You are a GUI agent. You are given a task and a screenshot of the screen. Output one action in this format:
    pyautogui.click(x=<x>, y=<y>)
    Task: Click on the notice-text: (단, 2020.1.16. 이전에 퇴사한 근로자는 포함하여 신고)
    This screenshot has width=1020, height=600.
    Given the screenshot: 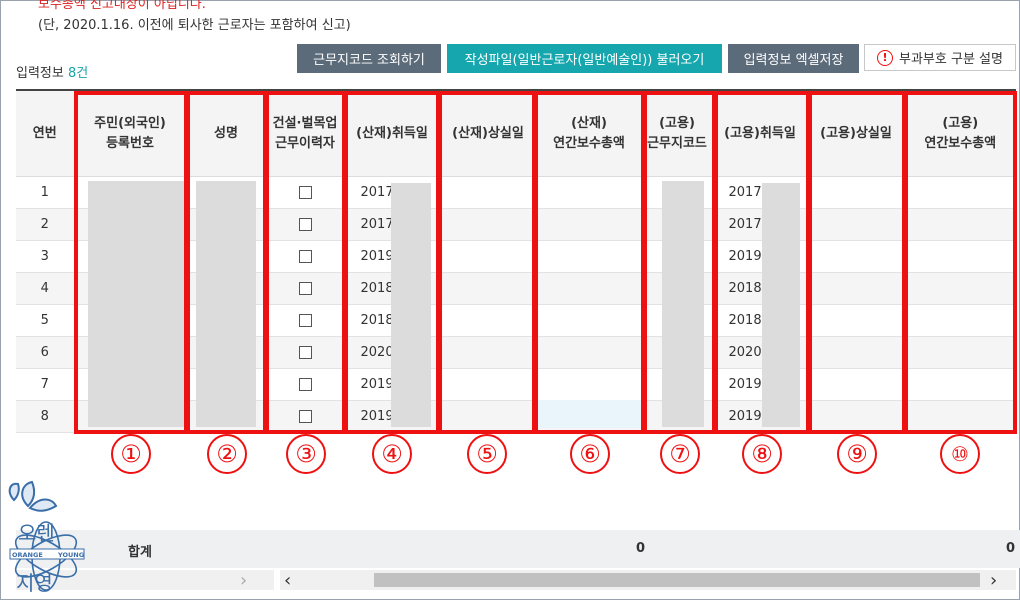 What is the action you would take?
    pyautogui.click(x=194, y=25)
    